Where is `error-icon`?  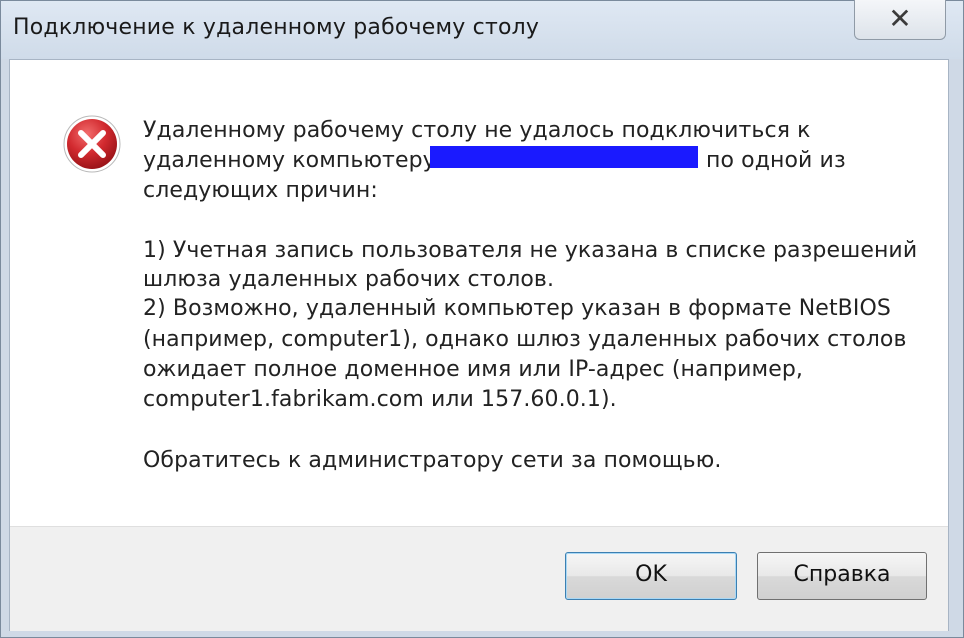 error-icon is located at coordinates (92, 144).